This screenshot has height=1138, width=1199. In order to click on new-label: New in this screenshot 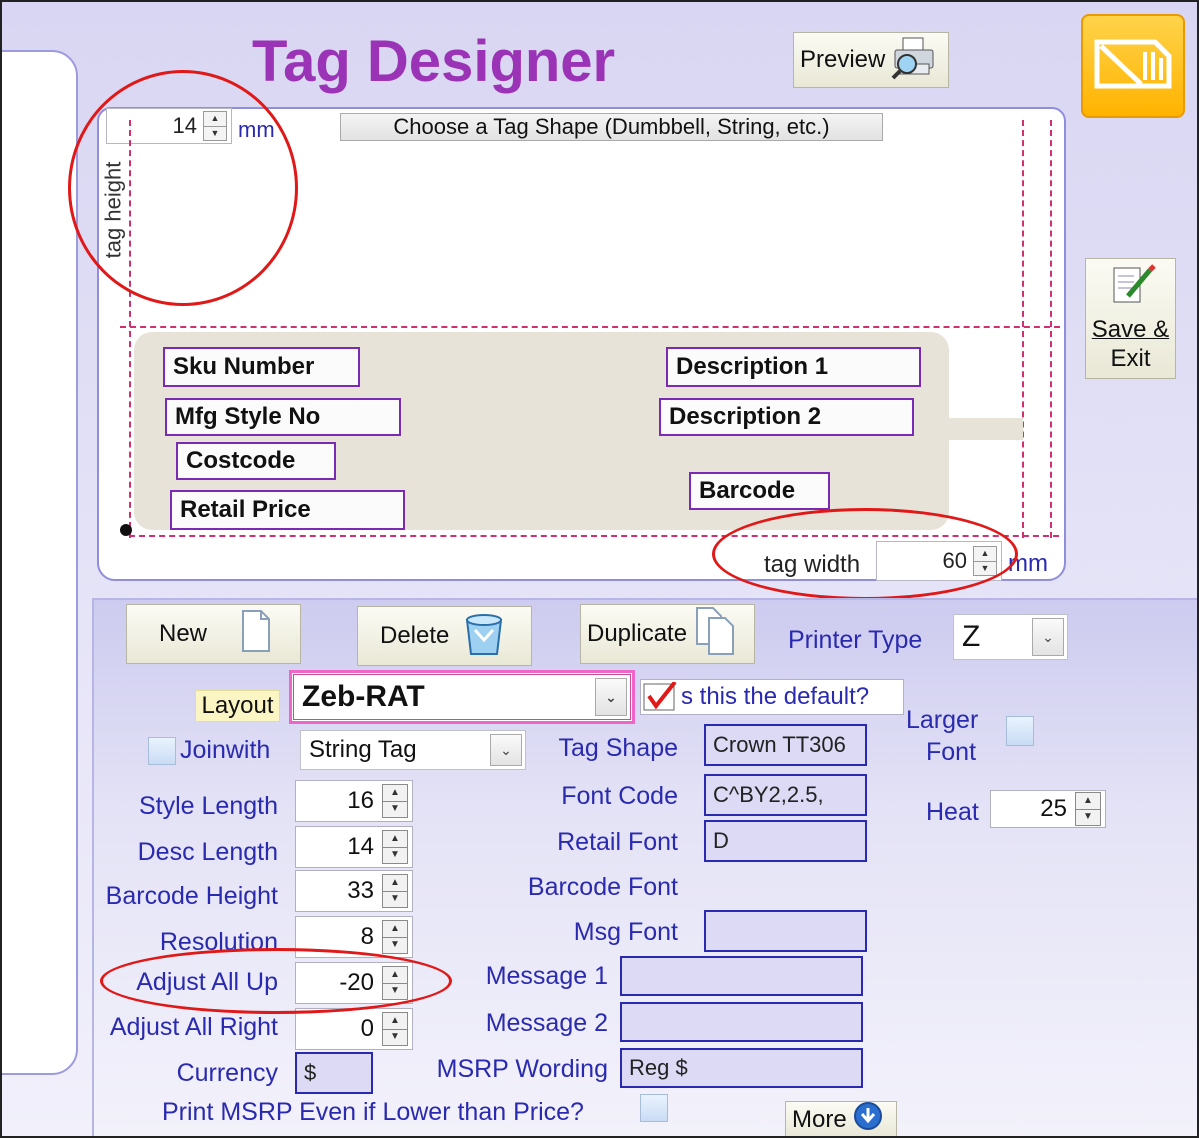, I will do `click(183, 633)`.